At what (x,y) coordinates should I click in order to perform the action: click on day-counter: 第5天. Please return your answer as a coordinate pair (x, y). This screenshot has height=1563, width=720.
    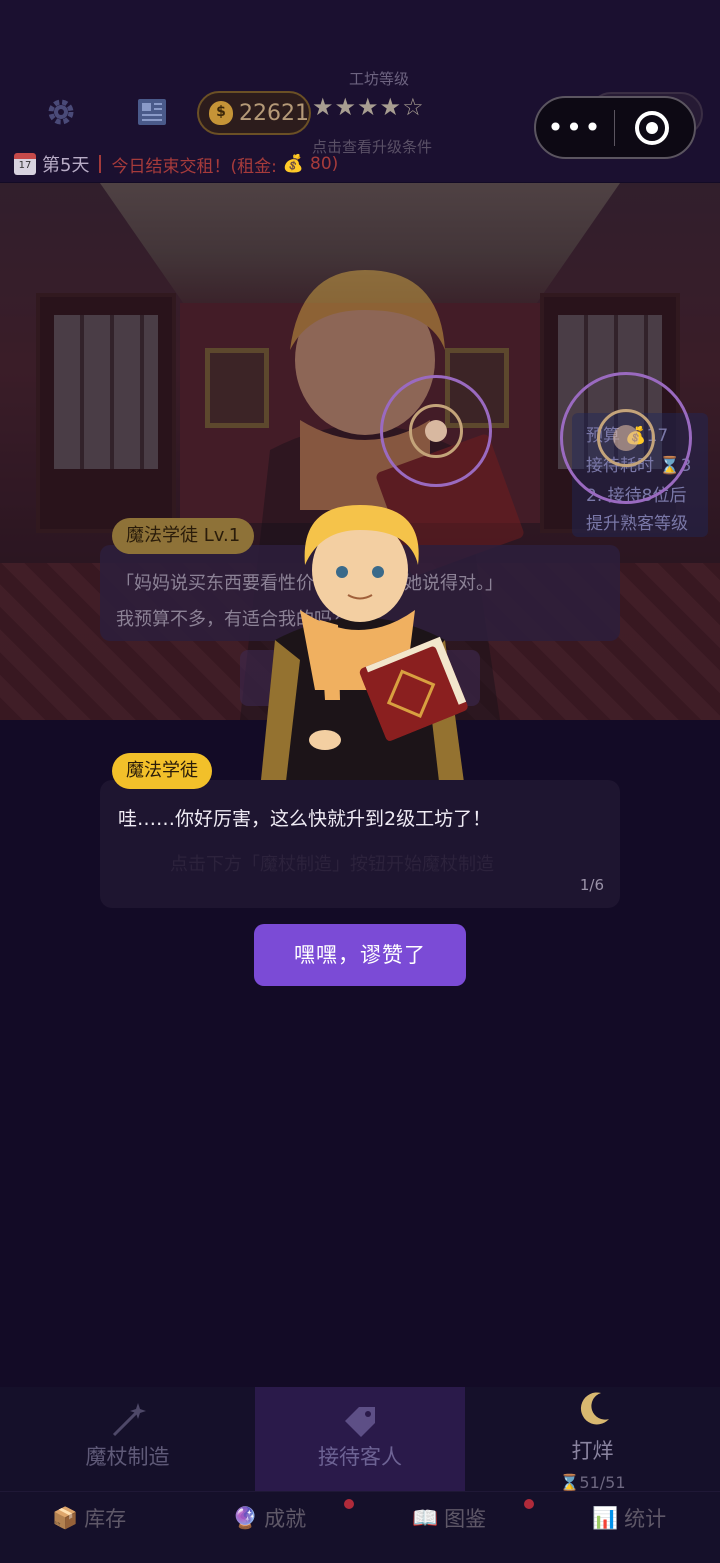
    Looking at the image, I should click on (66, 165).